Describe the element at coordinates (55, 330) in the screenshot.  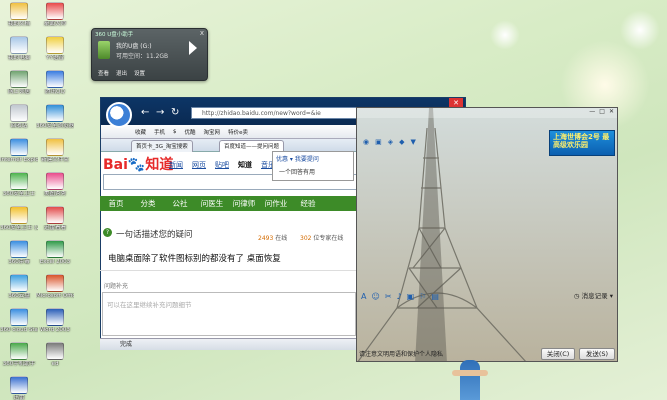
I see `desktop-icon-label: Word 2003` at that location.